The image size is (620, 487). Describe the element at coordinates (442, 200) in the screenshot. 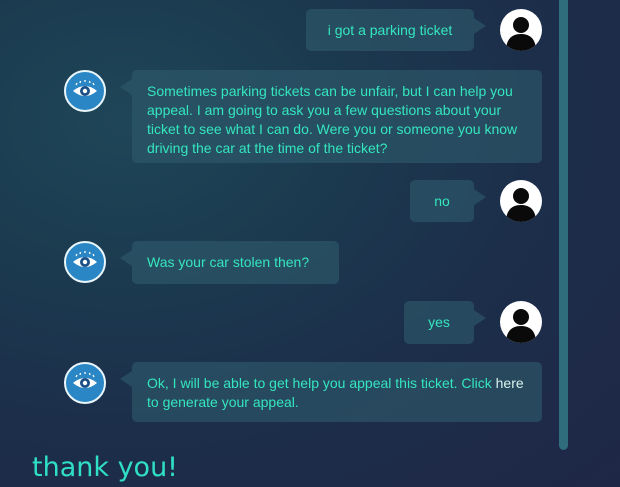

I see `user-message-text: no` at that location.